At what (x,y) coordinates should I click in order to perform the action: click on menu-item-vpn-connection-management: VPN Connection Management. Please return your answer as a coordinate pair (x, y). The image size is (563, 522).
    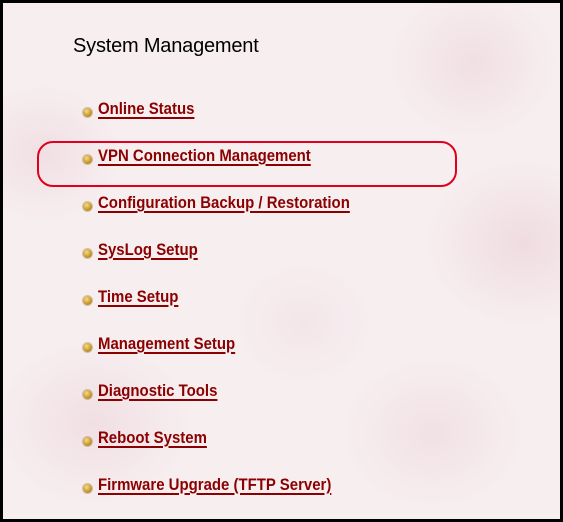
    Looking at the image, I should click on (233, 169).